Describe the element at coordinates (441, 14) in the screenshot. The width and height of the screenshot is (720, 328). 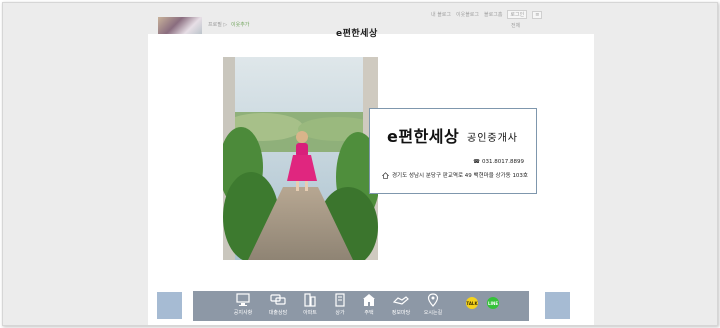
I see `my-blog-link: 내 블로그` at that location.